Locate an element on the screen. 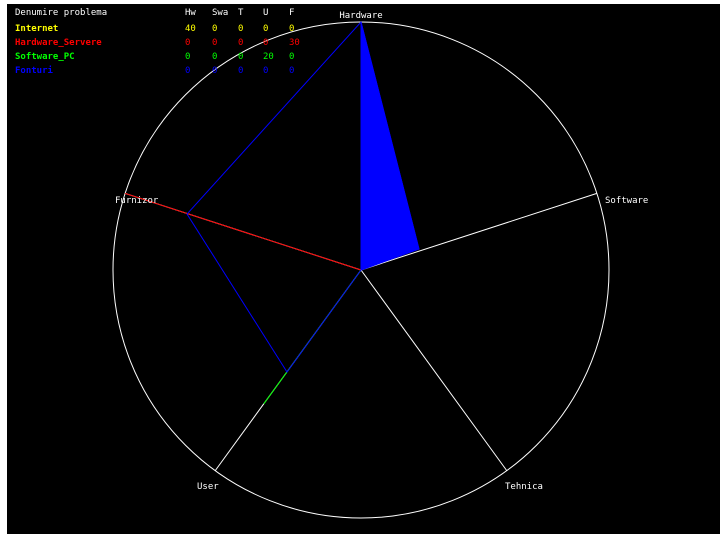 The width and height of the screenshot is (728, 537). axis-spoke-tehnica is located at coordinates (434, 370).